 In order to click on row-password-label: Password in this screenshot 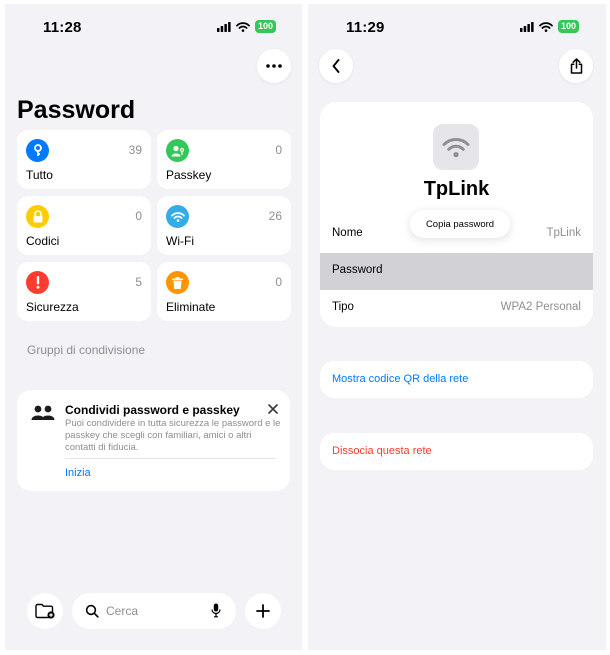, I will do `click(357, 270)`.